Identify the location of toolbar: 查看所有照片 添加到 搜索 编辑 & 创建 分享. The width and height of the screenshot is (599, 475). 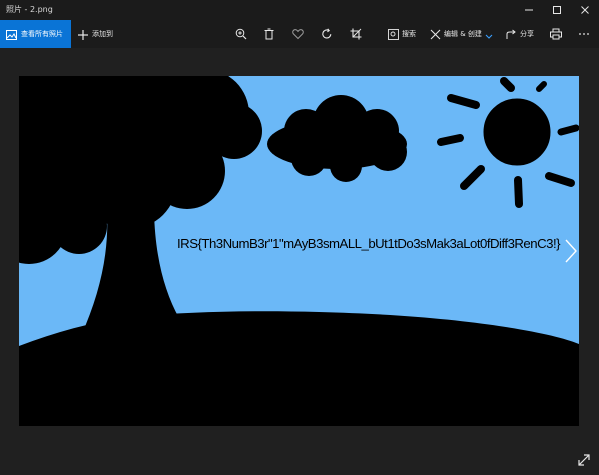
(299, 34).